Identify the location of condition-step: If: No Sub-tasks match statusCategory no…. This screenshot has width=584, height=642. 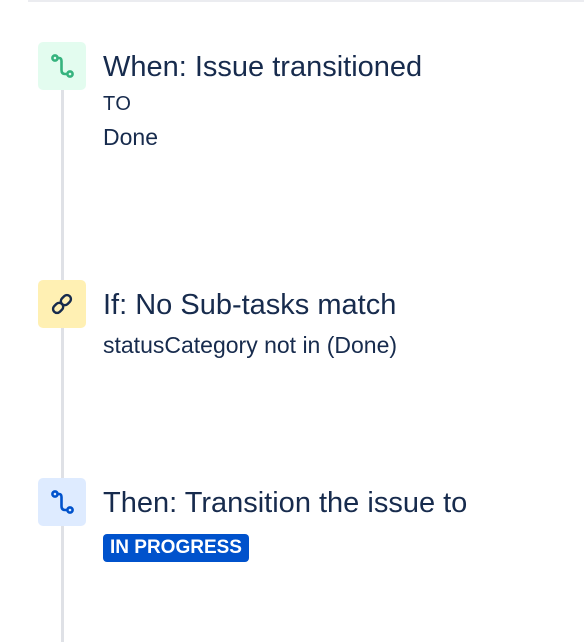
(311, 330).